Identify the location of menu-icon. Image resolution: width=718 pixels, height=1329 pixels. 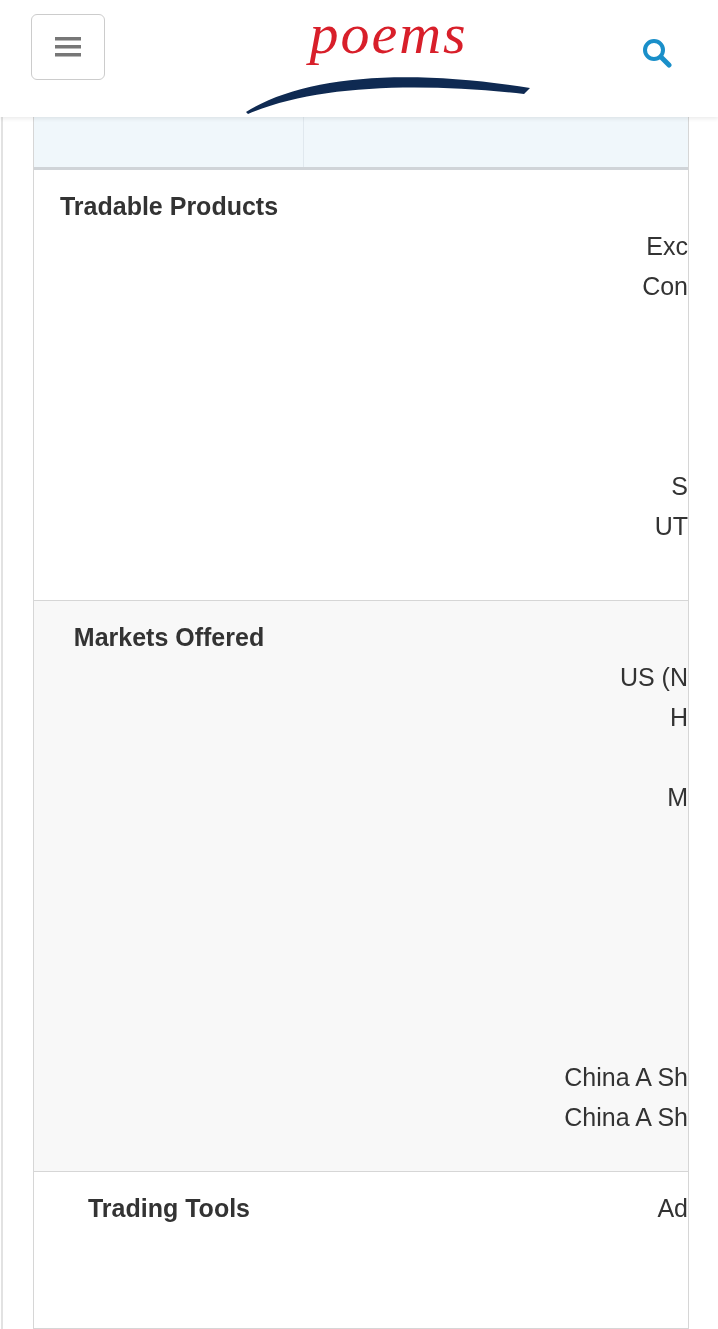
(68, 47).